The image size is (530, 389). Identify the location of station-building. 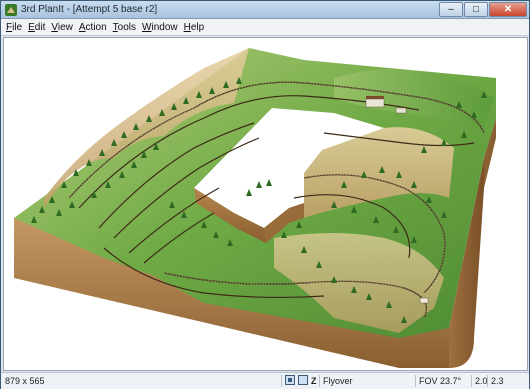
(375, 103).